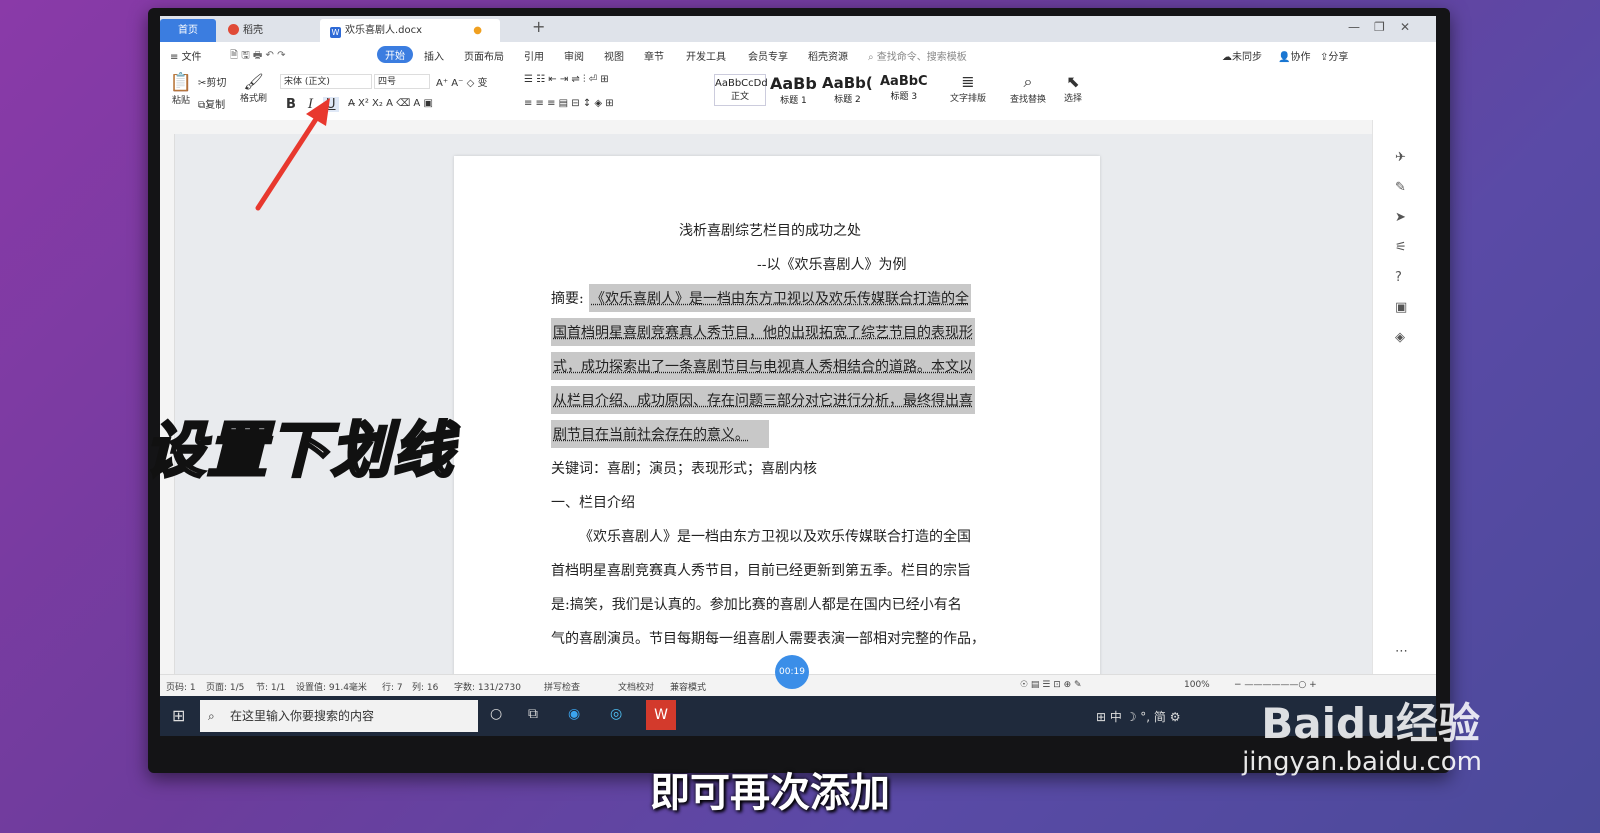 Image resolution: width=1600 pixels, height=833 pixels. Describe the element at coordinates (616, 714) in the screenshot. I see `browser-icon: ◎` at that location.